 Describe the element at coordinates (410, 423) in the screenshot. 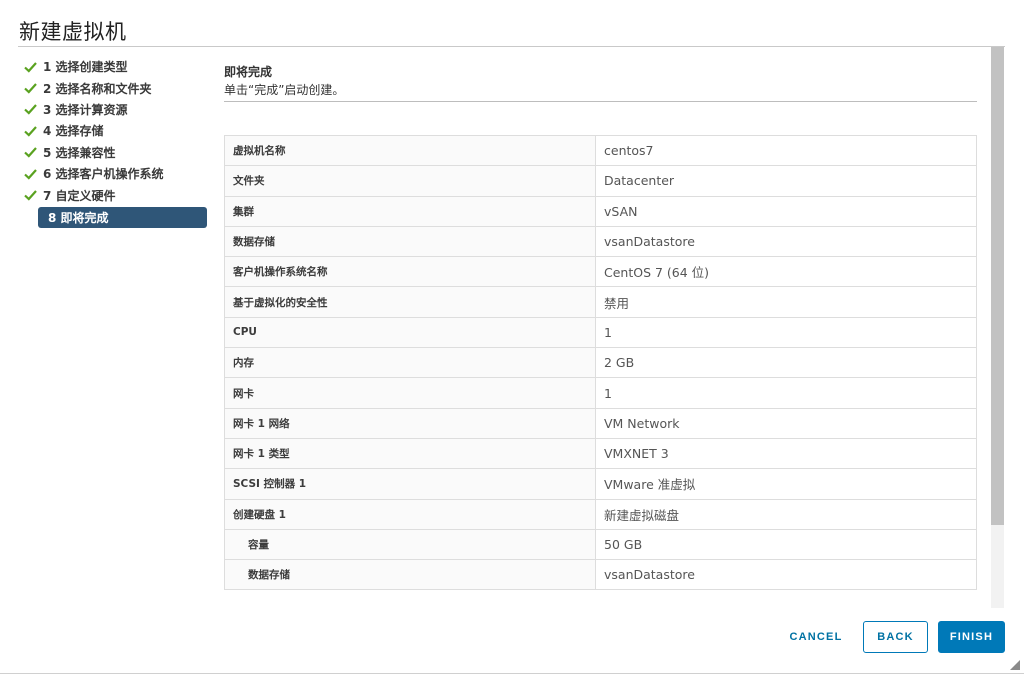

I see `row-key: 网卡 1 网络` at that location.